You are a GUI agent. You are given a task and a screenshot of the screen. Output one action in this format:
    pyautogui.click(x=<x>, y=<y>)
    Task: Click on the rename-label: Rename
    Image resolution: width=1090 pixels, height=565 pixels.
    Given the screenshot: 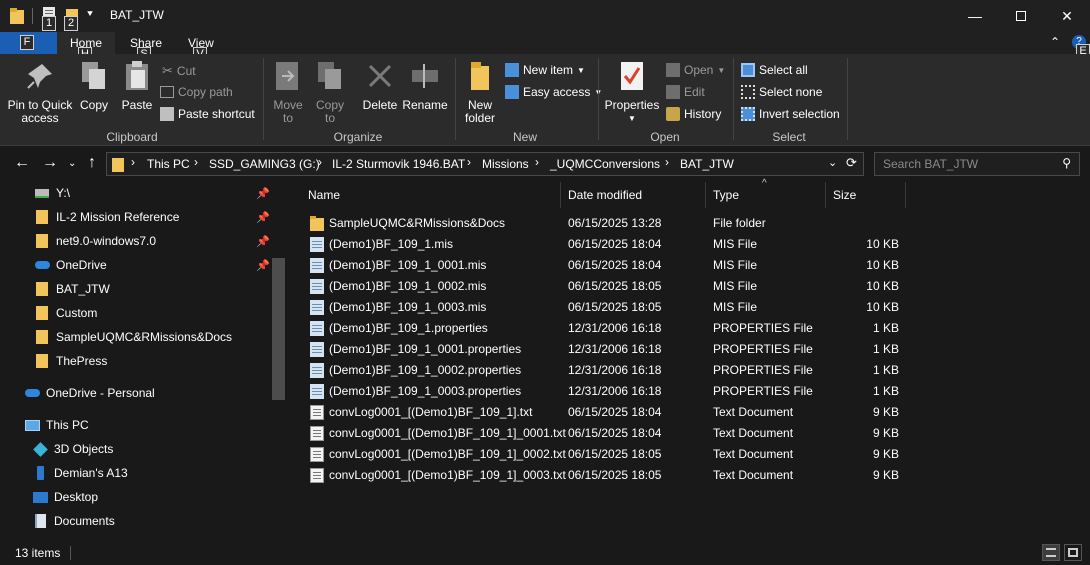 What is the action you would take?
    pyautogui.click(x=425, y=105)
    